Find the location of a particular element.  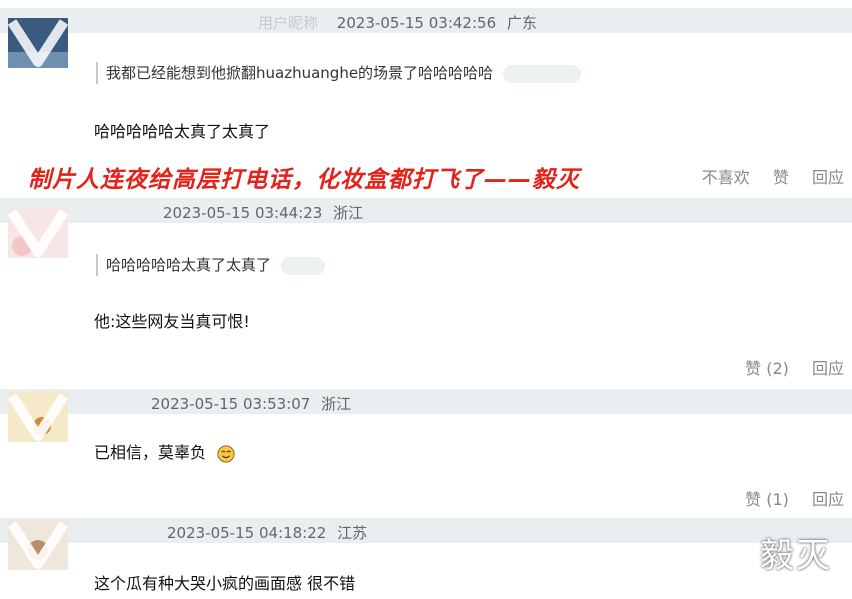

comment-actions: 赞 (2) 回应 is located at coordinates (785, 367).